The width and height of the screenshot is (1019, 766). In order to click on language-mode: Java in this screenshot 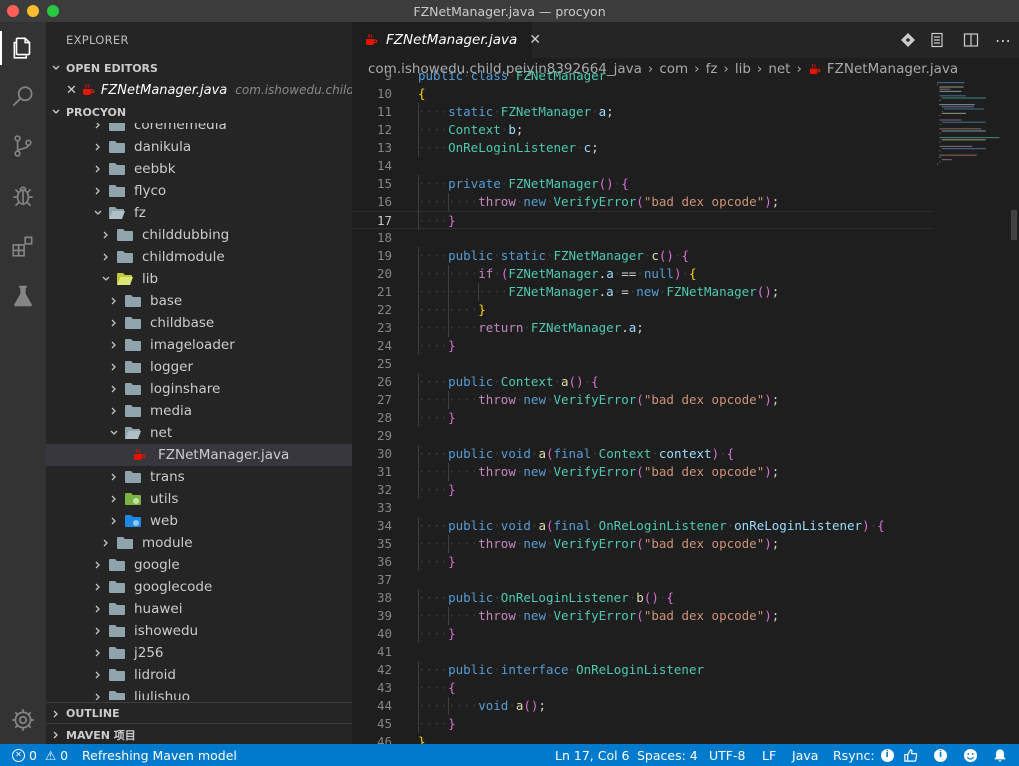, I will do `click(805, 755)`.